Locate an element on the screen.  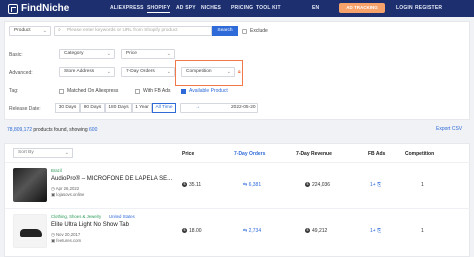
brand-logo: FindNiche is located at coordinates (38, 8).